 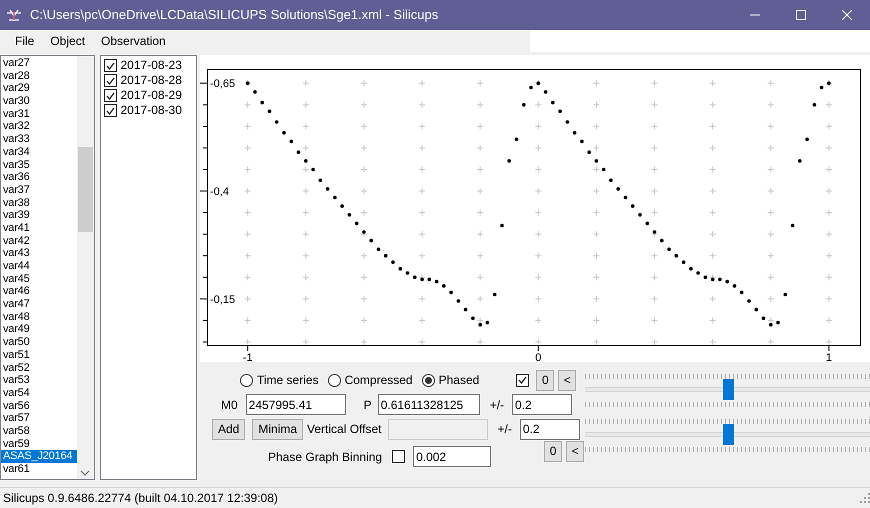 What do you see at coordinates (38, 152) in the screenshot?
I see `list-item: var34` at bounding box center [38, 152].